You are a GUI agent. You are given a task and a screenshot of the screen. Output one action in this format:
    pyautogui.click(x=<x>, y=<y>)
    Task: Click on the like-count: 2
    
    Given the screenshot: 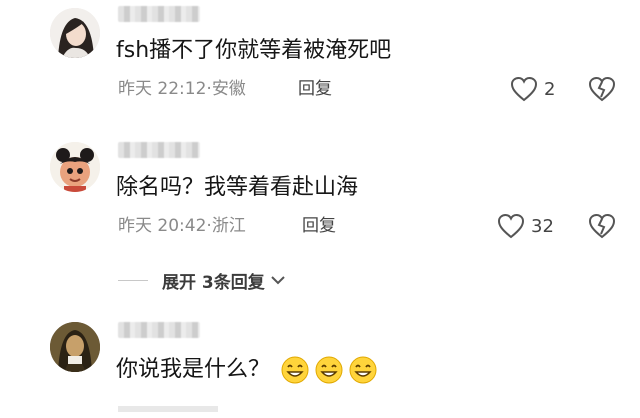 What is the action you would take?
    pyautogui.click(x=550, y=89)
    